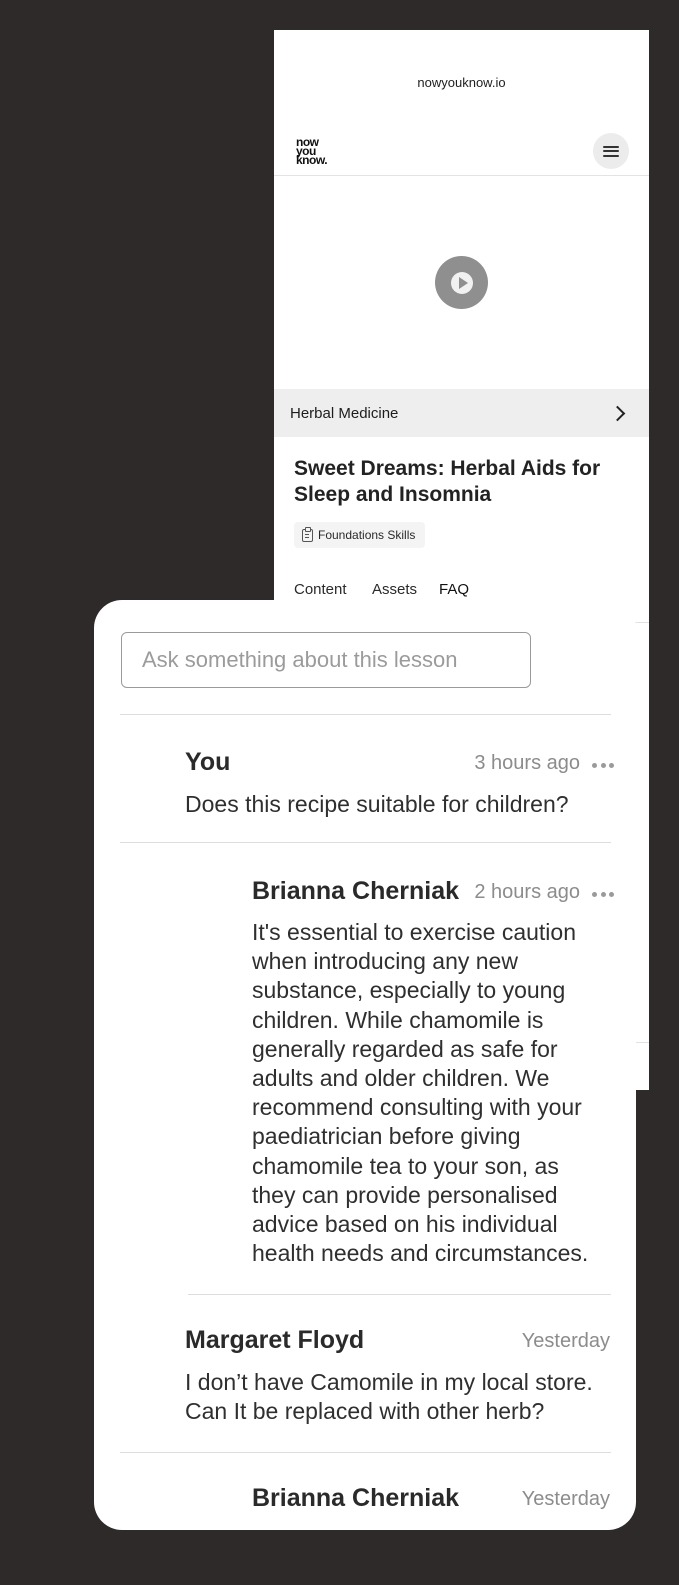  I want to click on site-header: now you know., so click(461, 141).